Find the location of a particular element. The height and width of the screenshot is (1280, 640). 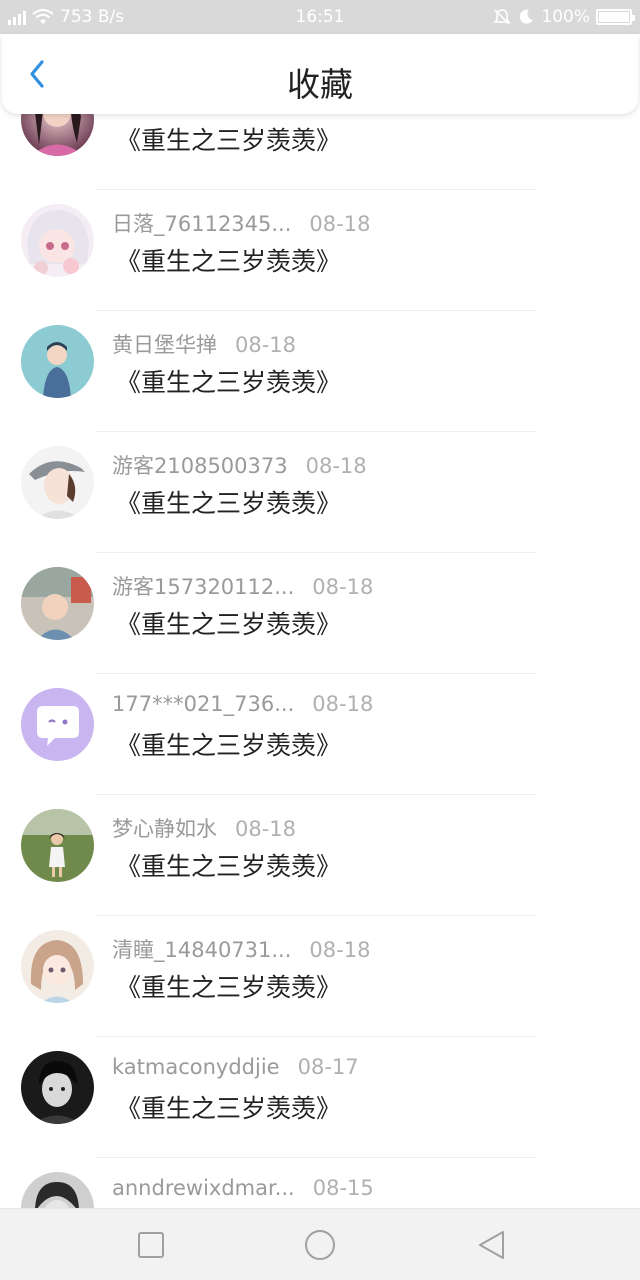

status-right: 100% is located at coordinates (564, 17).